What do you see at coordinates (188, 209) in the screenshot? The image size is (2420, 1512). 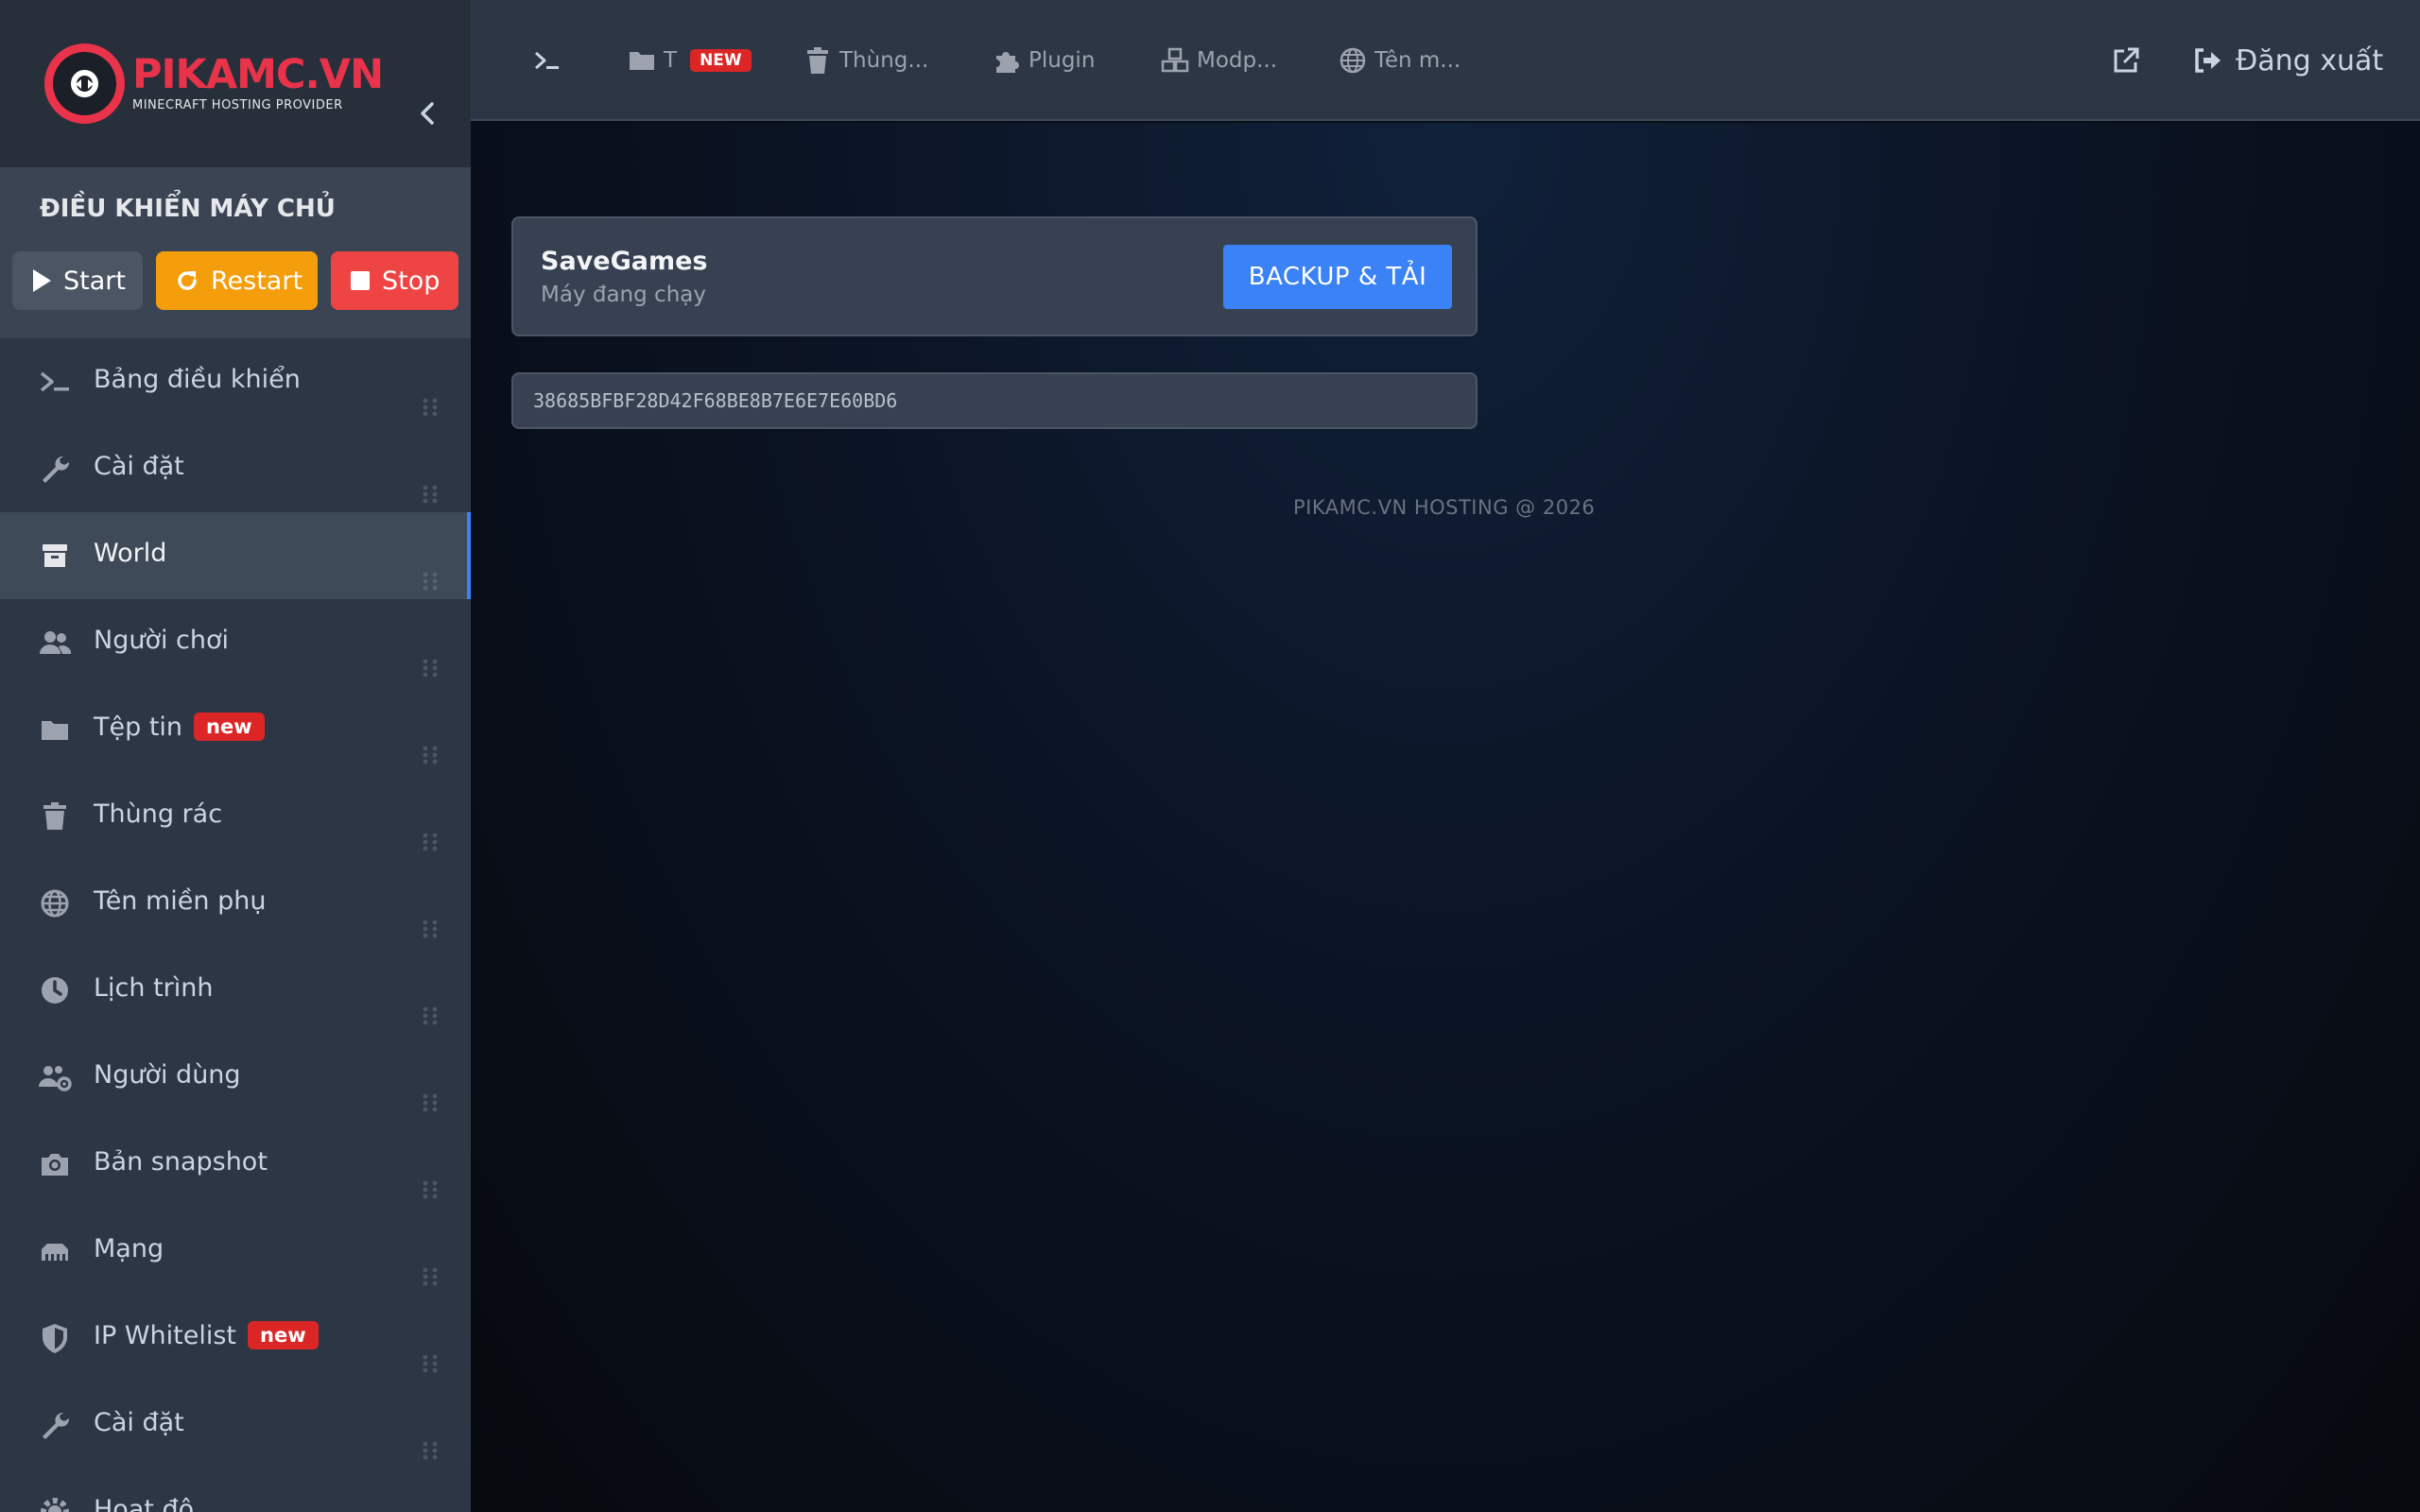 I see `server-control-title: ĐIỀU KHIỂN MÁY CHỦ` at bounding box center [188, 209].